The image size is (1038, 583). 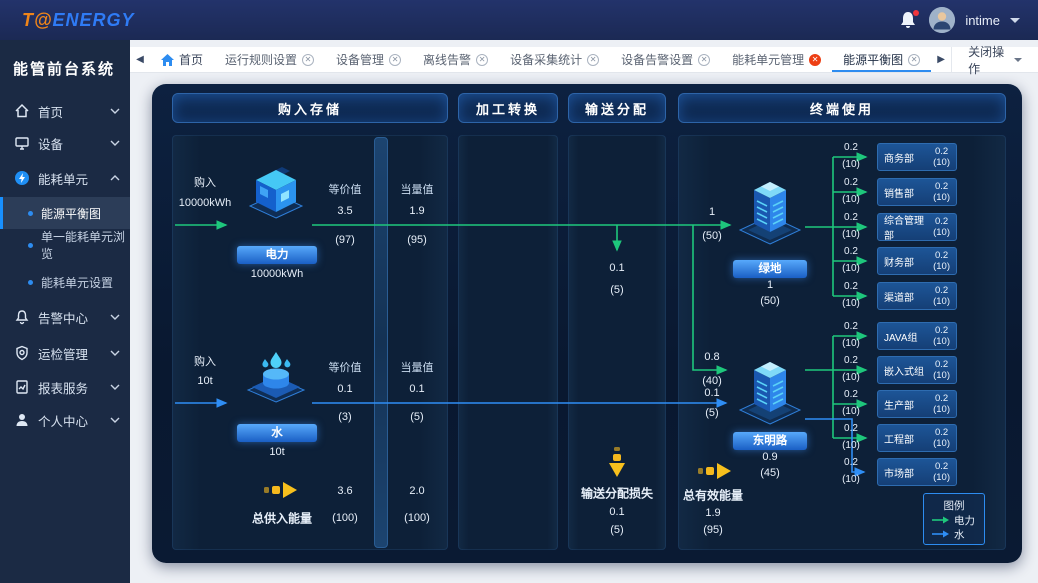 I want to click on total-supply-label: 总供入能量, so click(x=282, y=518).